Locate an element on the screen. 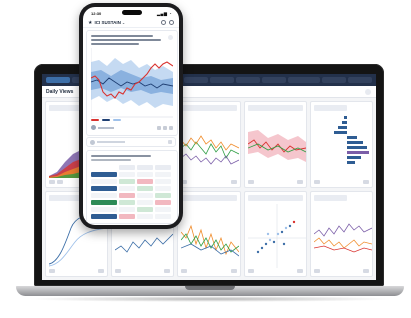 The image size is (411, 318). signal-battery-icon: ▂▄▆ ◔ is located at coordinates (164, 13).